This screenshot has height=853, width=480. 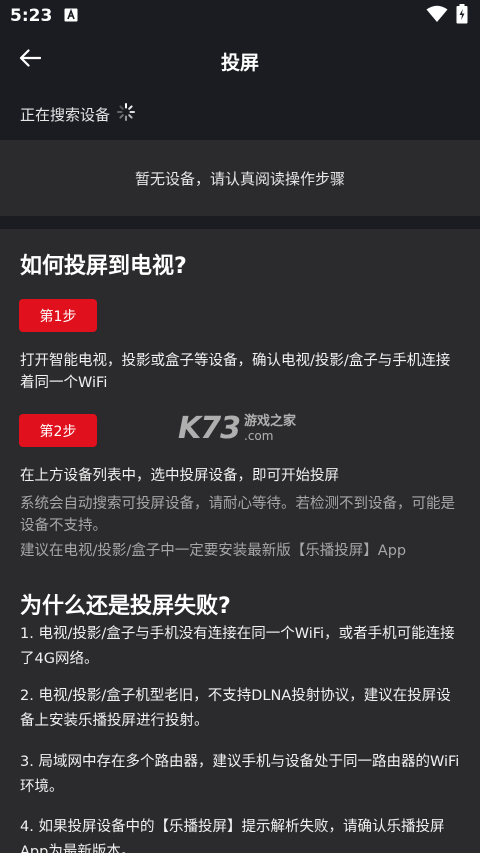 What do you see at coordinates (58, 315) in the screenshot?
I see `step-1-badge: 第1步` at bounding box center [58, 315].